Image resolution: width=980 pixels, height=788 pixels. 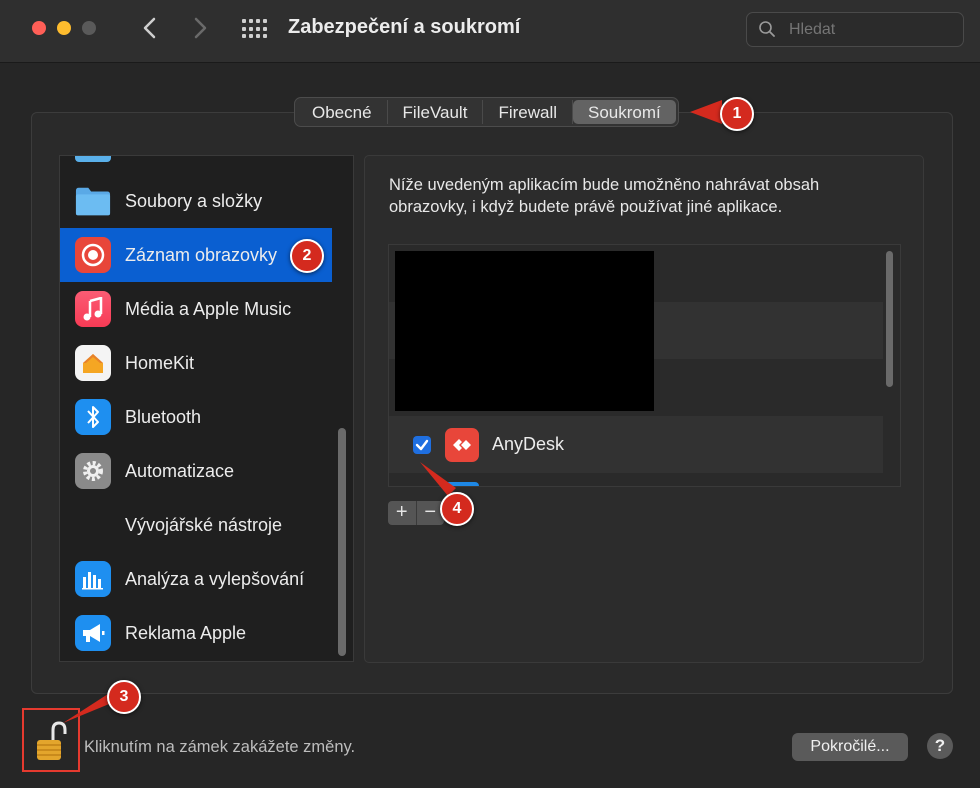 What do you see at coordinates (93, 255) in the screenshot?
I see `screen-record-icon` at bounding box center [93, 255].